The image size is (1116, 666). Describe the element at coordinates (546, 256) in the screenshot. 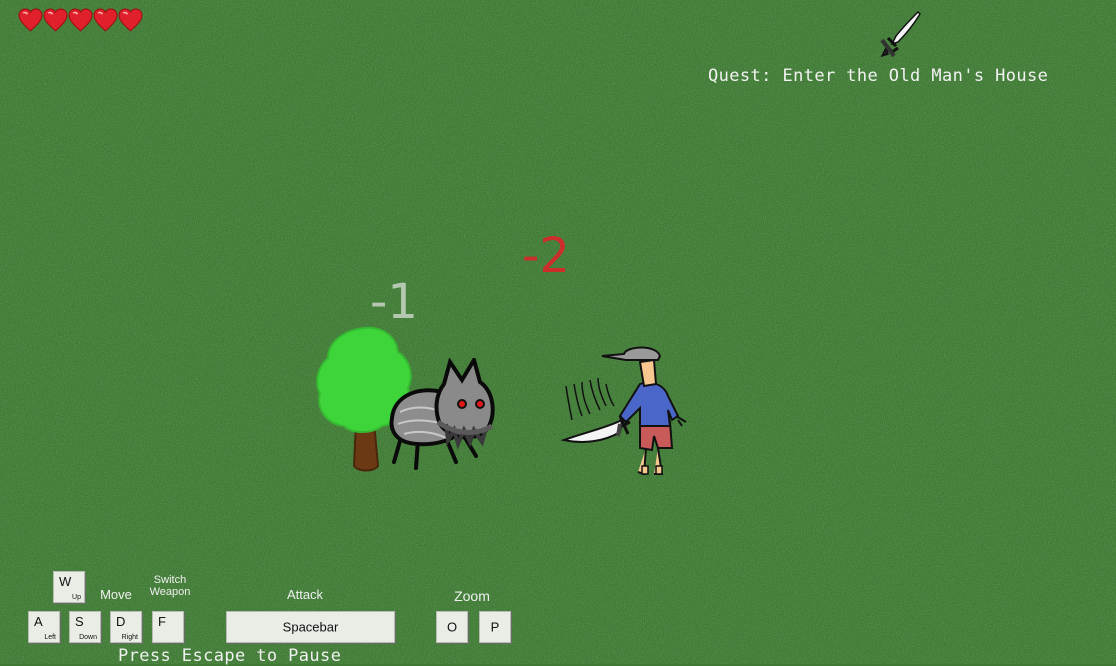

I see `player-damage-number: -2` at that location.